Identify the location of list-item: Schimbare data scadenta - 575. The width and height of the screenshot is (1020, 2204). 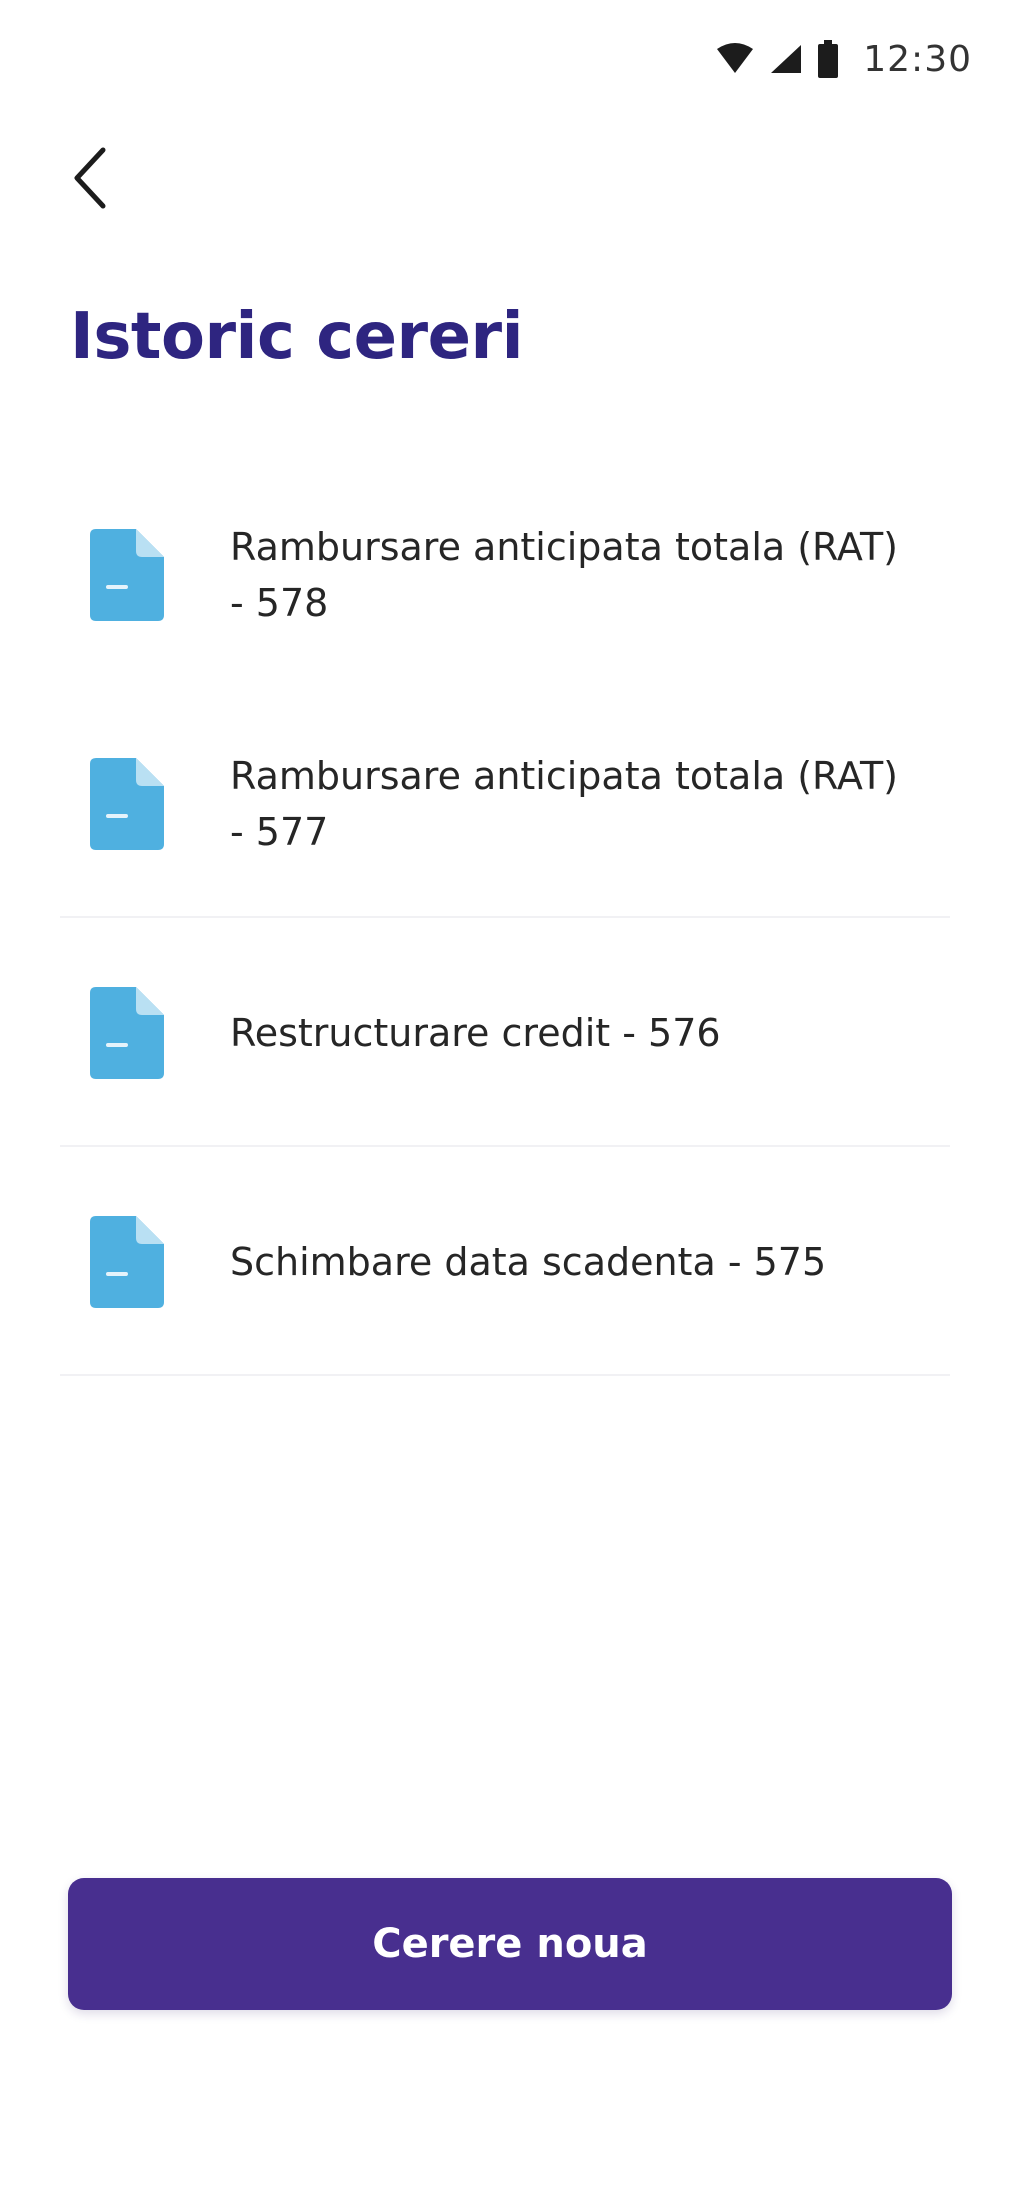
(505, 1261).